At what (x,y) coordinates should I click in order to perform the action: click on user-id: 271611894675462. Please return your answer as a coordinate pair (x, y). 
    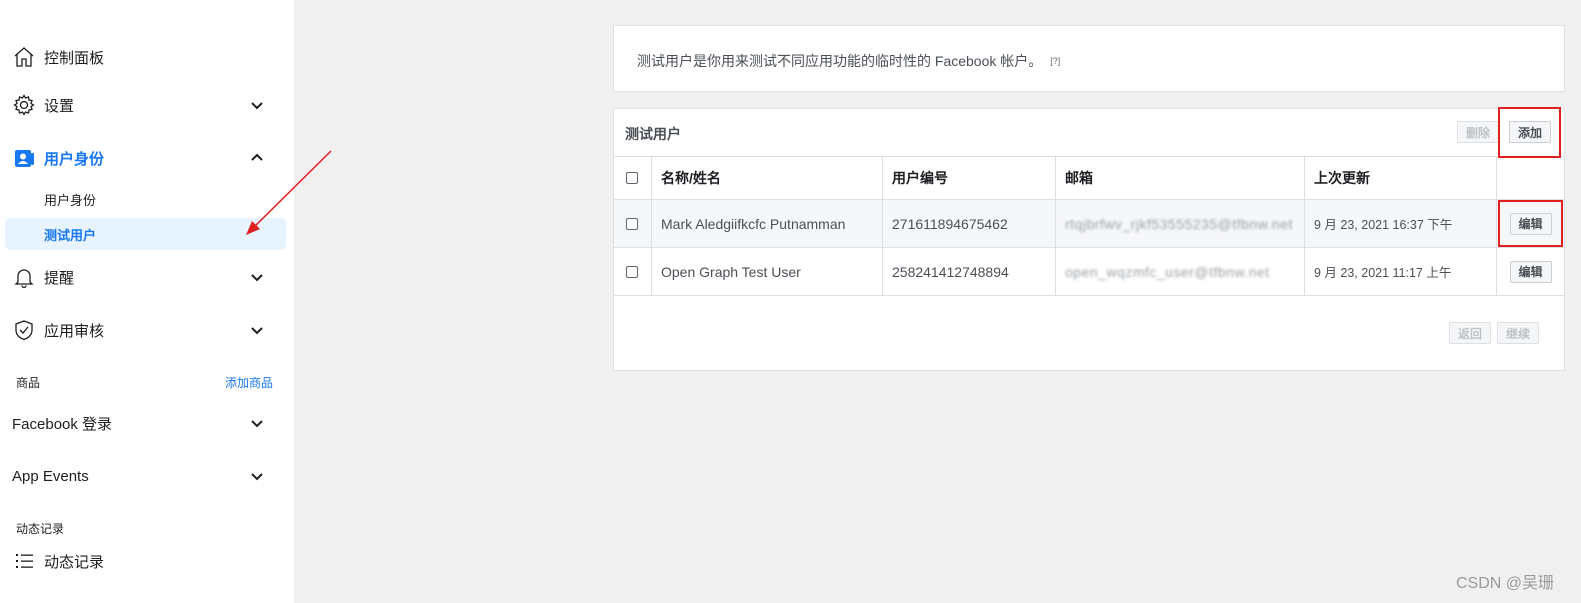
    Looking at the image, I should click on (969, 223).